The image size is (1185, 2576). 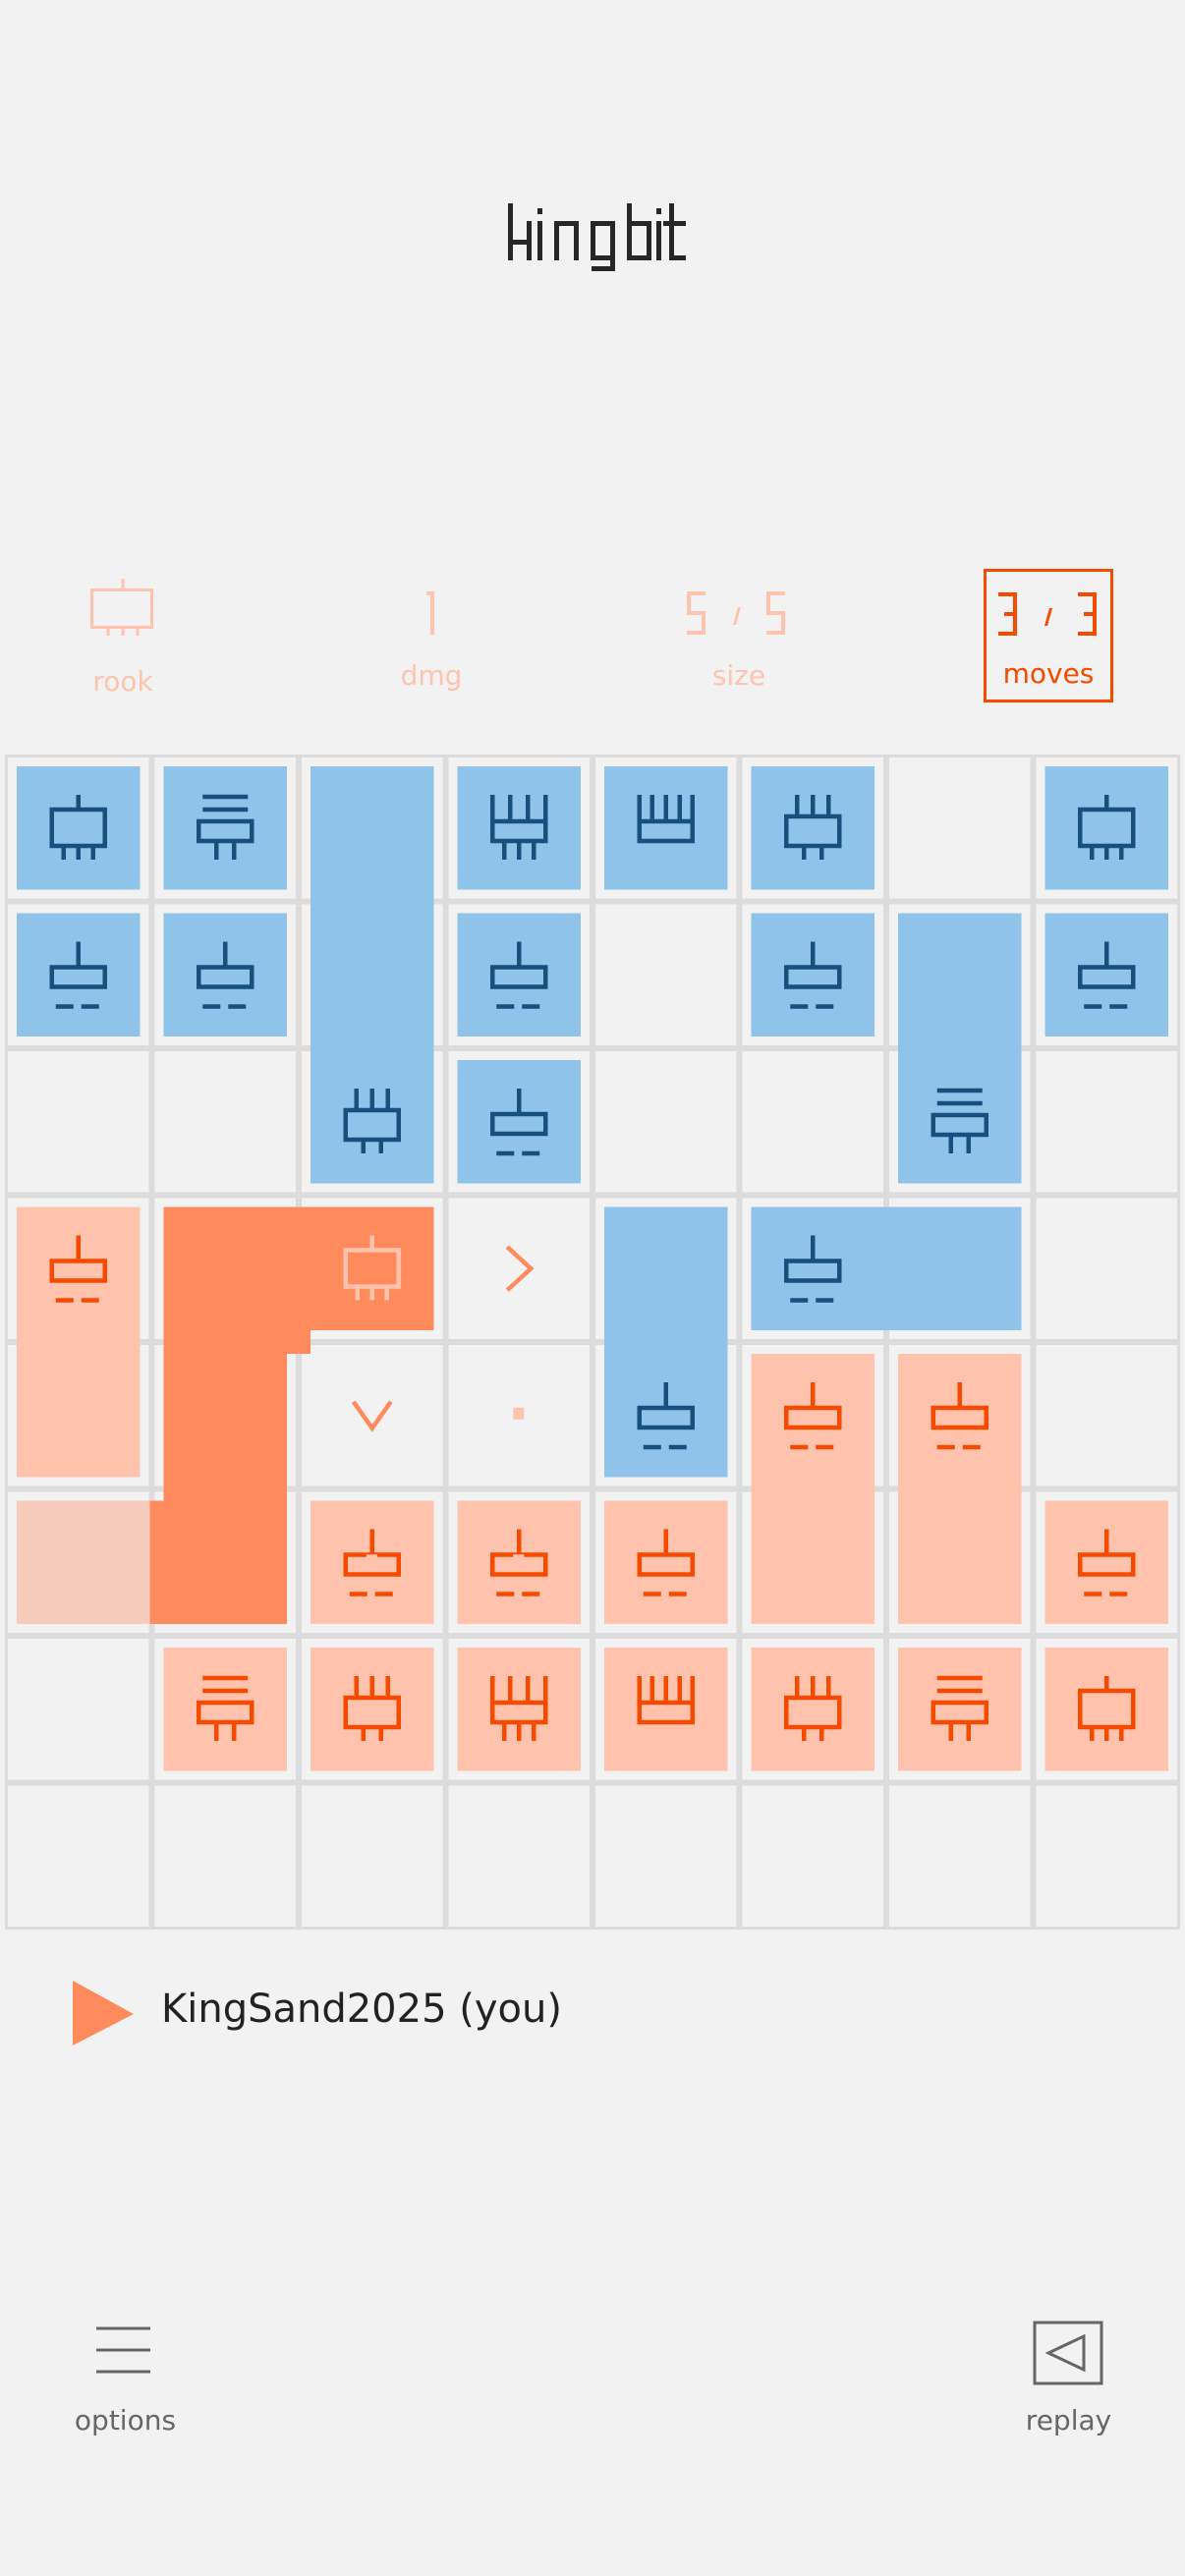 What do you see at coordinates (432, 675) in the screenshot?
I see `dmg-label: dmg` at bounding box center [432, 675].